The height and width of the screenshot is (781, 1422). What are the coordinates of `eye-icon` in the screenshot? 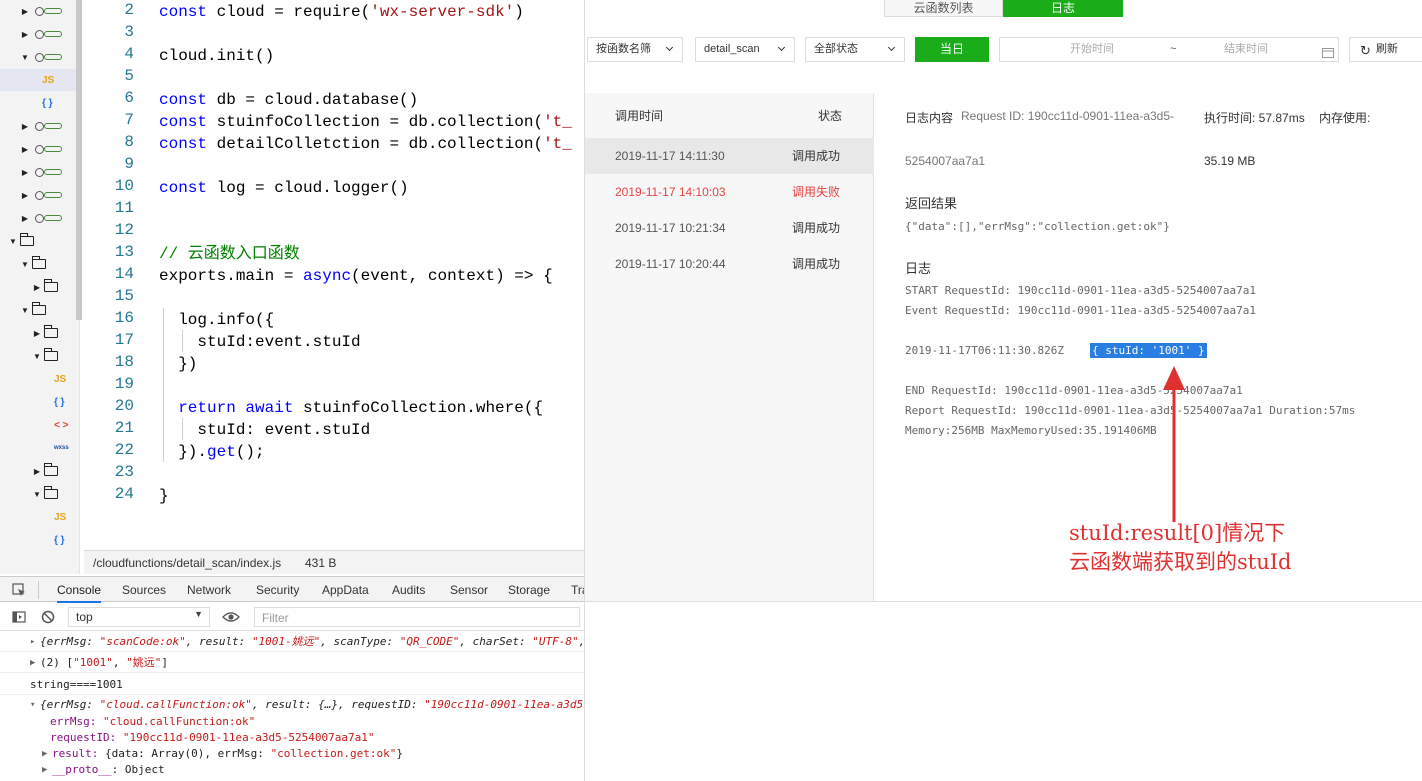 It's located at (231, 617).